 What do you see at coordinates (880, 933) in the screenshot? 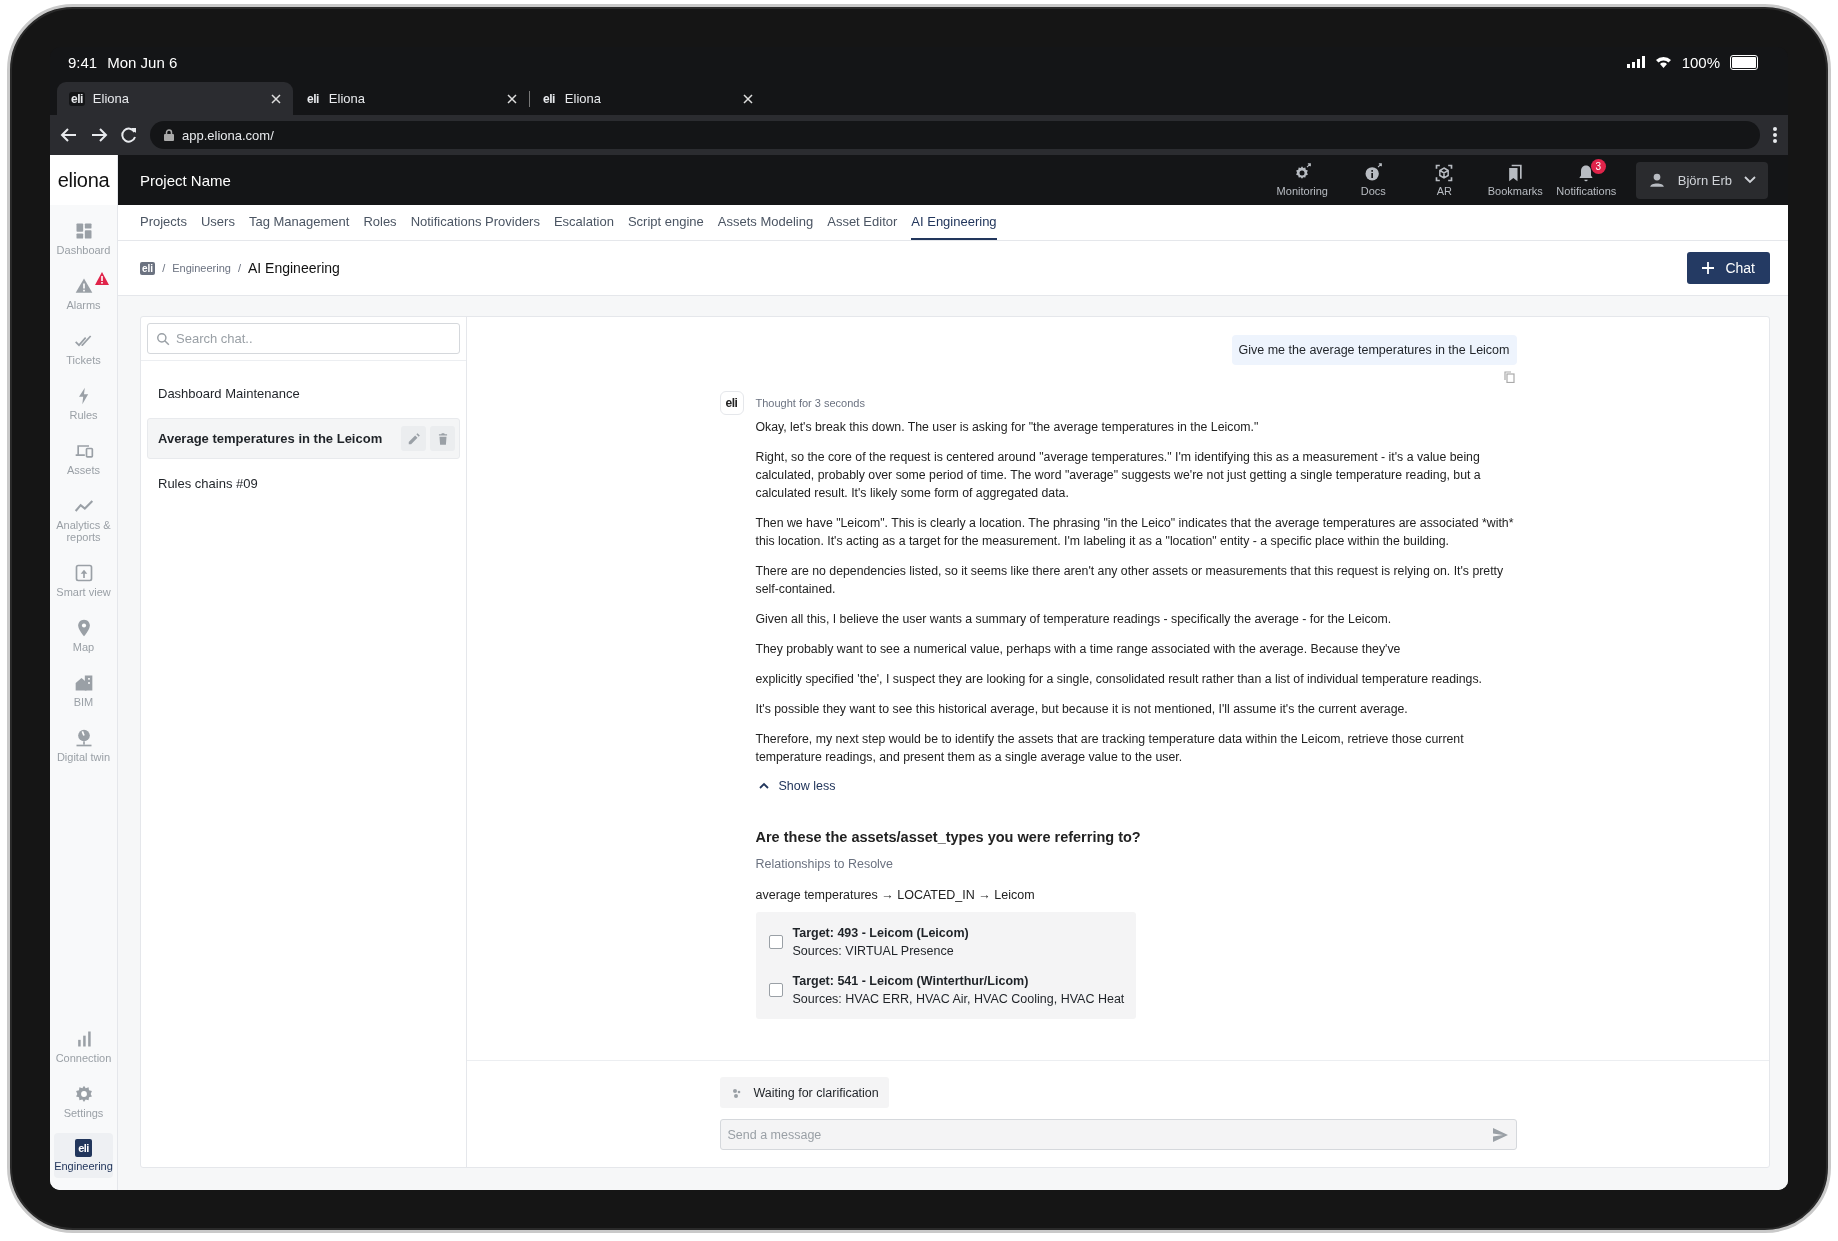
I see `option-title: Target: 493 - Leicom (Leicom)` at bounding box center [880, 933].